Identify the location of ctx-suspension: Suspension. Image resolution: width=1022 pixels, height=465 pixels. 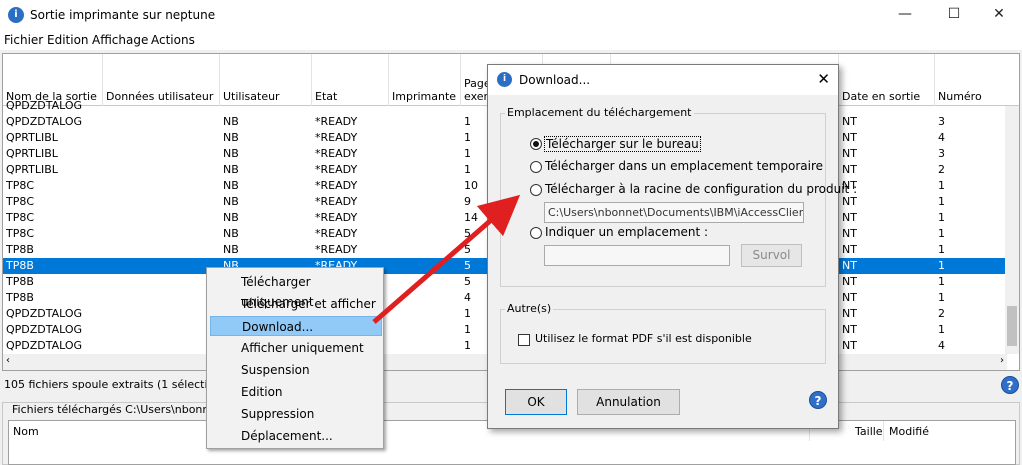
(296, 370).